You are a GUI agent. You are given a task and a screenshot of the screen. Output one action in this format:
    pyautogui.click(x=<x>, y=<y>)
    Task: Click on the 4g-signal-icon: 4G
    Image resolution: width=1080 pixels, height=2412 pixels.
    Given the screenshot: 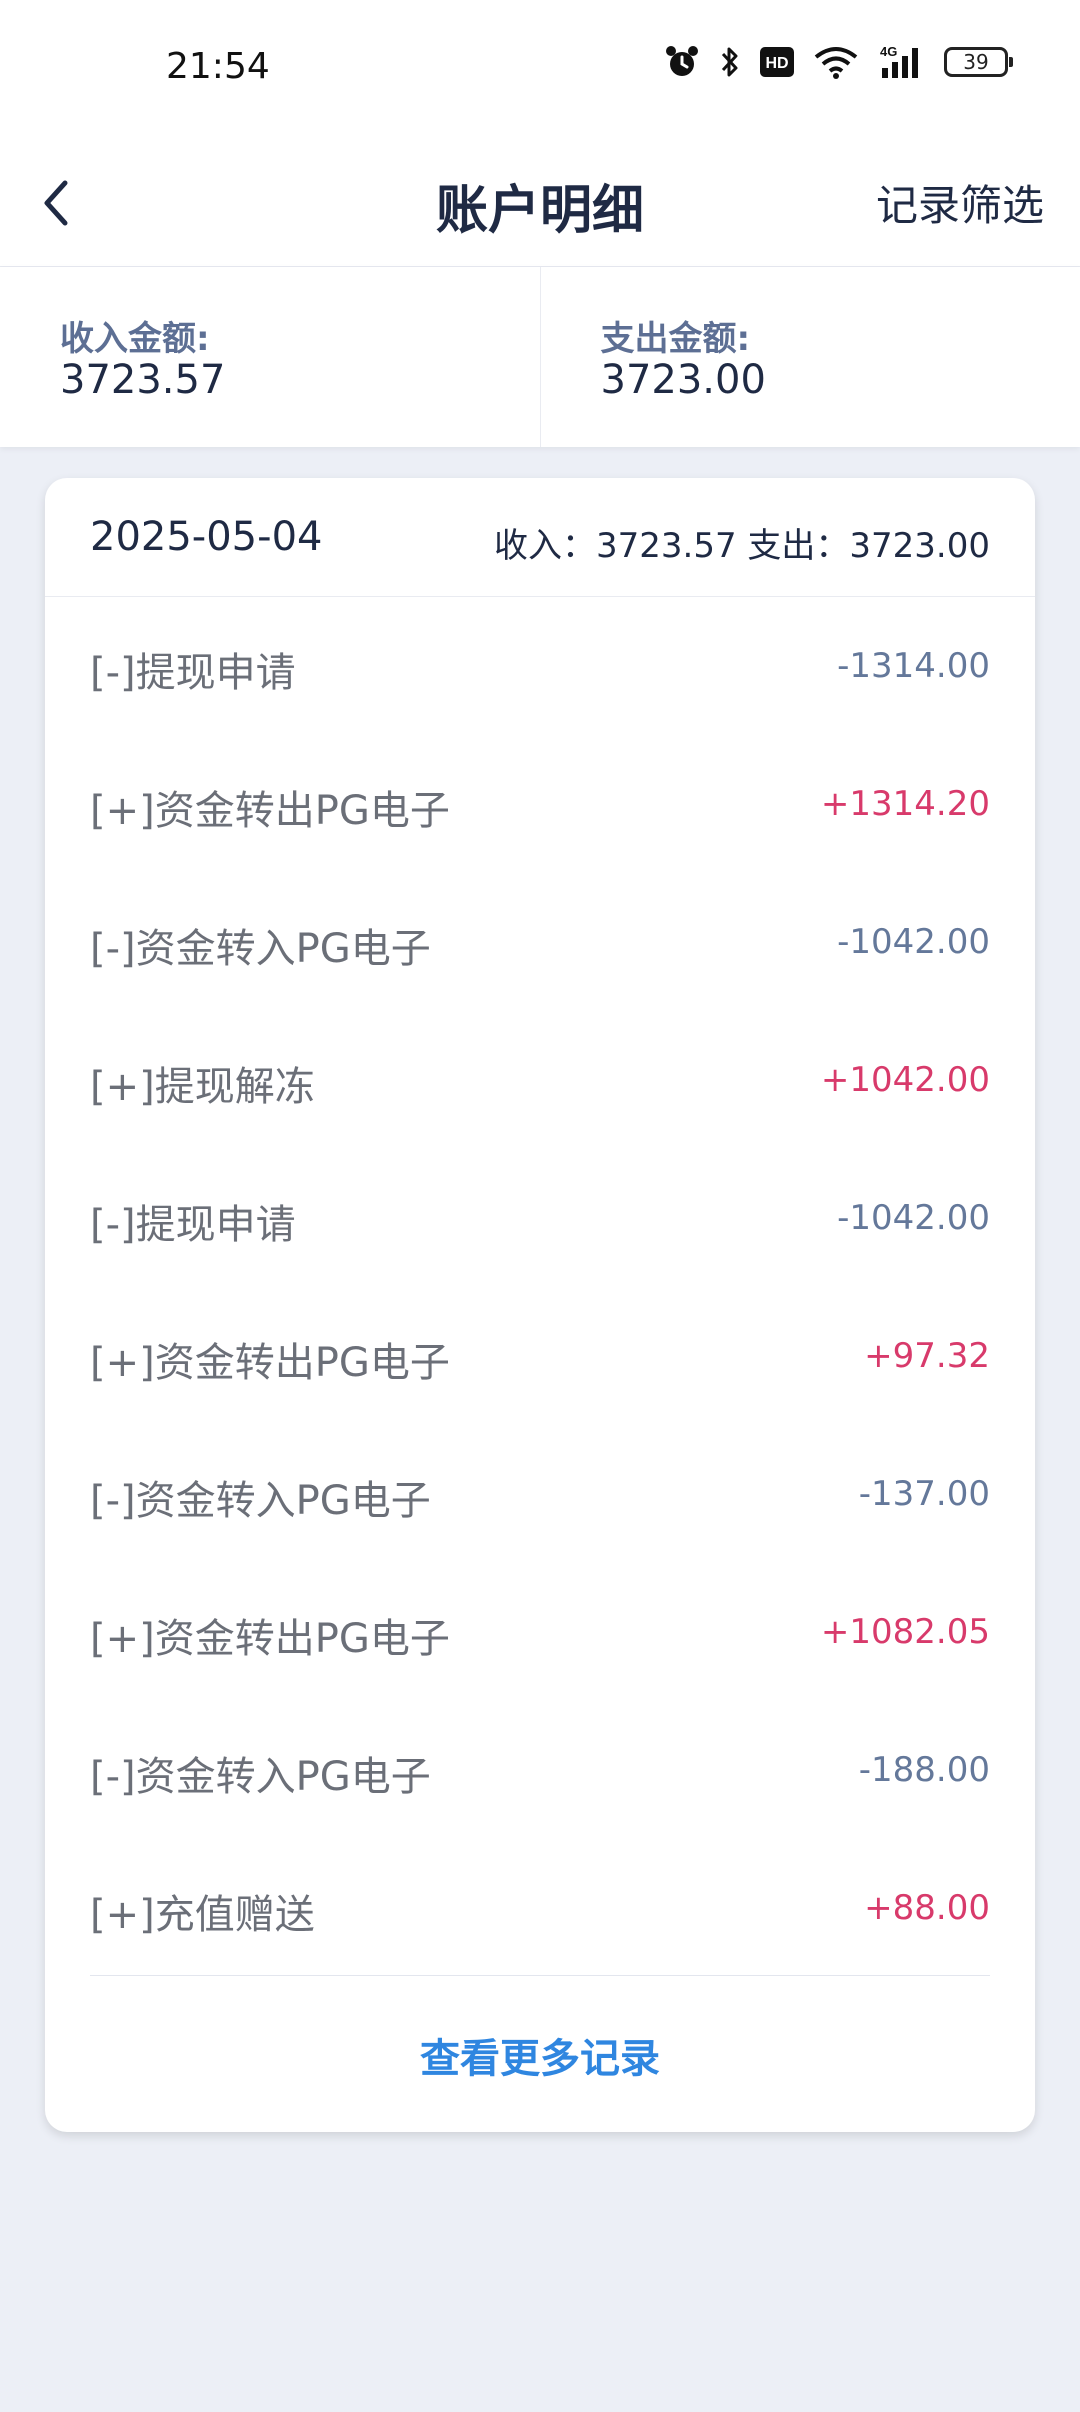 What is the action you would take?
    pyautogui.click(x=902, y=62)
    